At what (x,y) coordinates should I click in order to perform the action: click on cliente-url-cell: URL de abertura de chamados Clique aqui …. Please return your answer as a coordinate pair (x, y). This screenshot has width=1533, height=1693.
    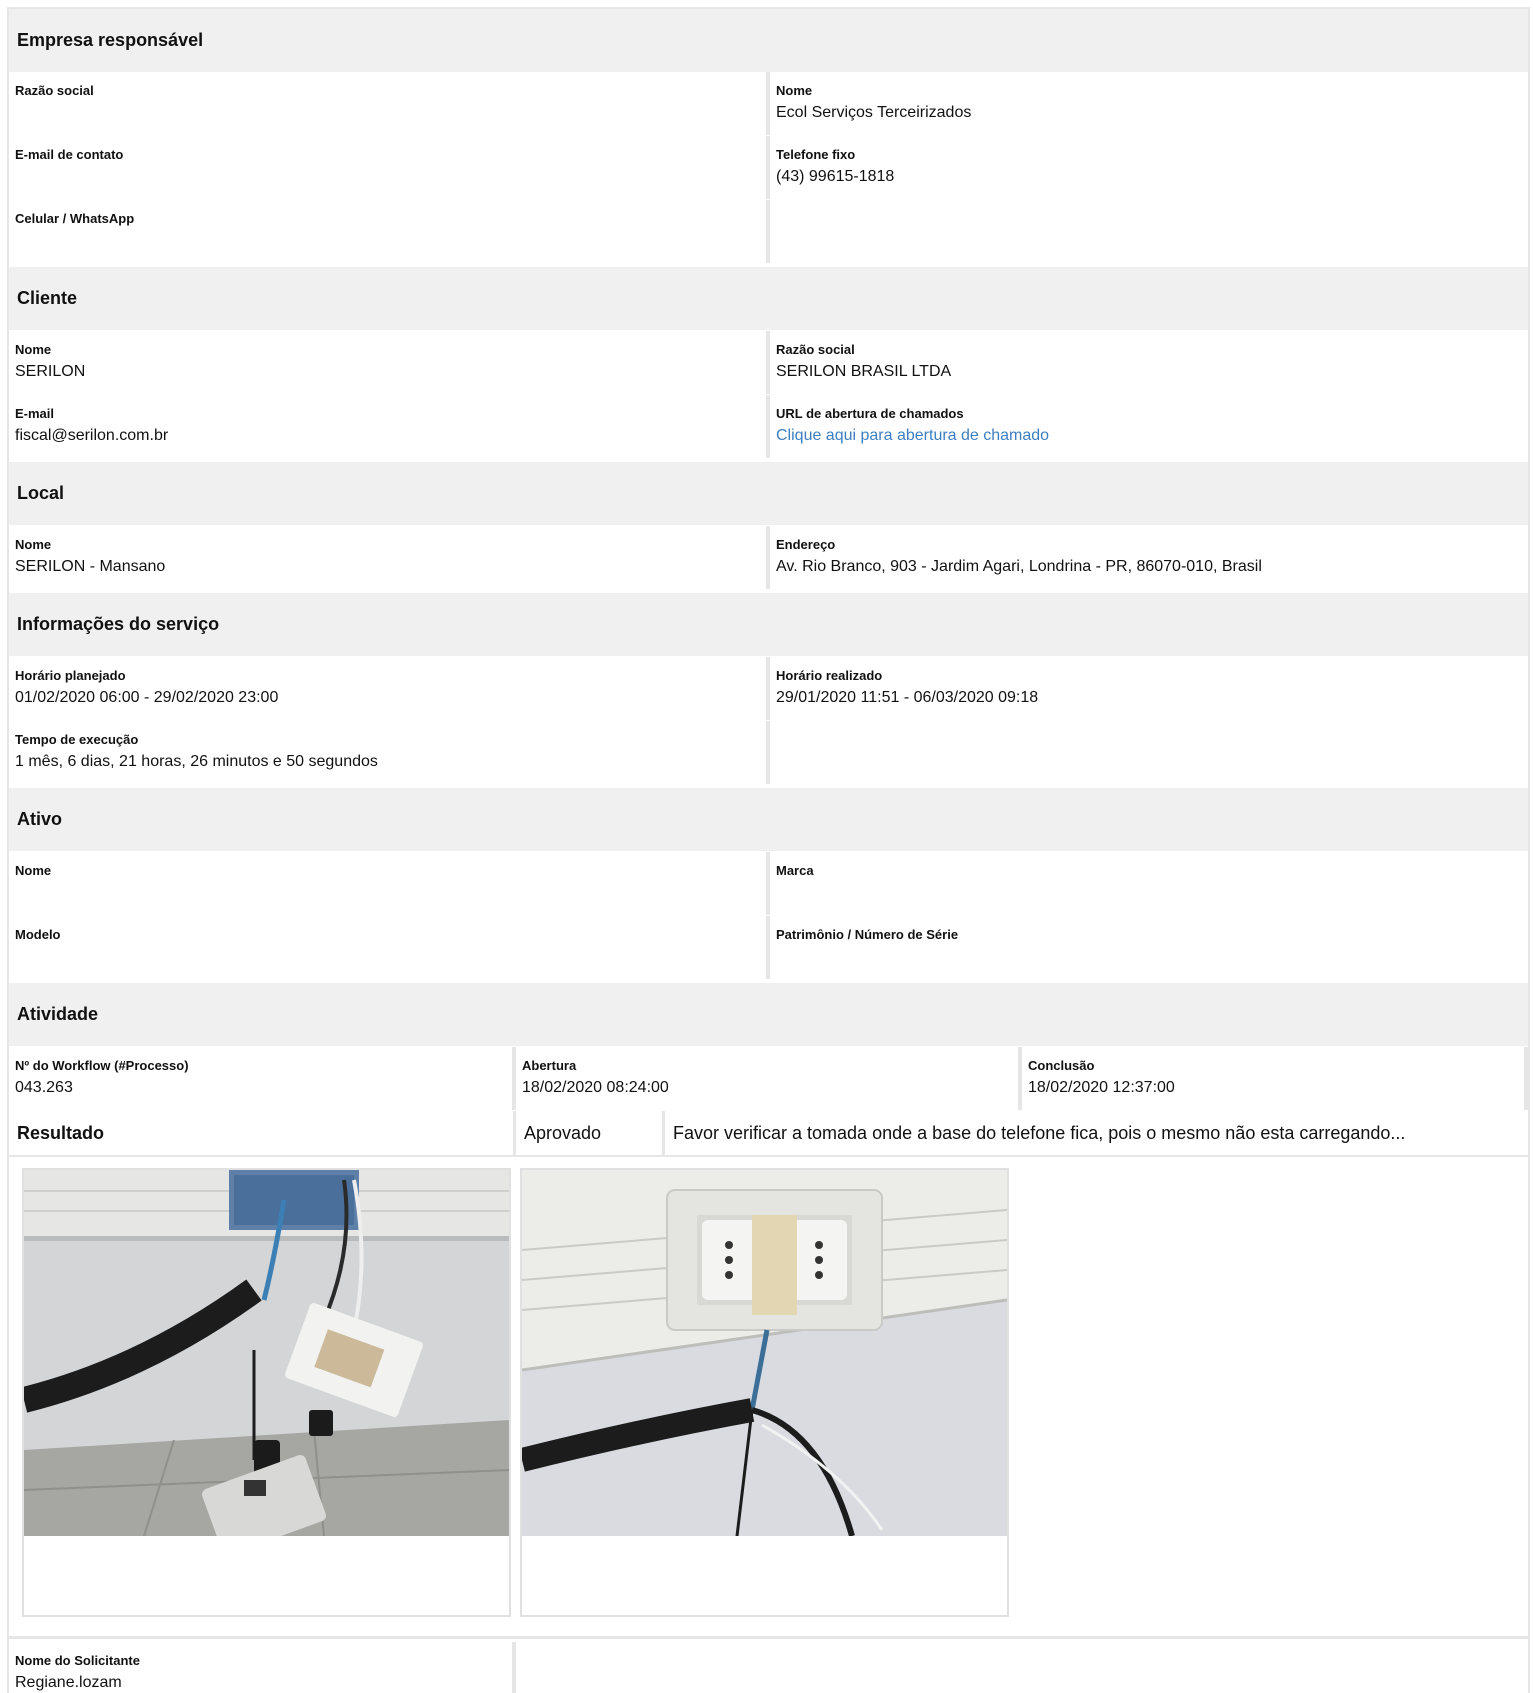
    Looking at the image, I should click on (1149, 426).